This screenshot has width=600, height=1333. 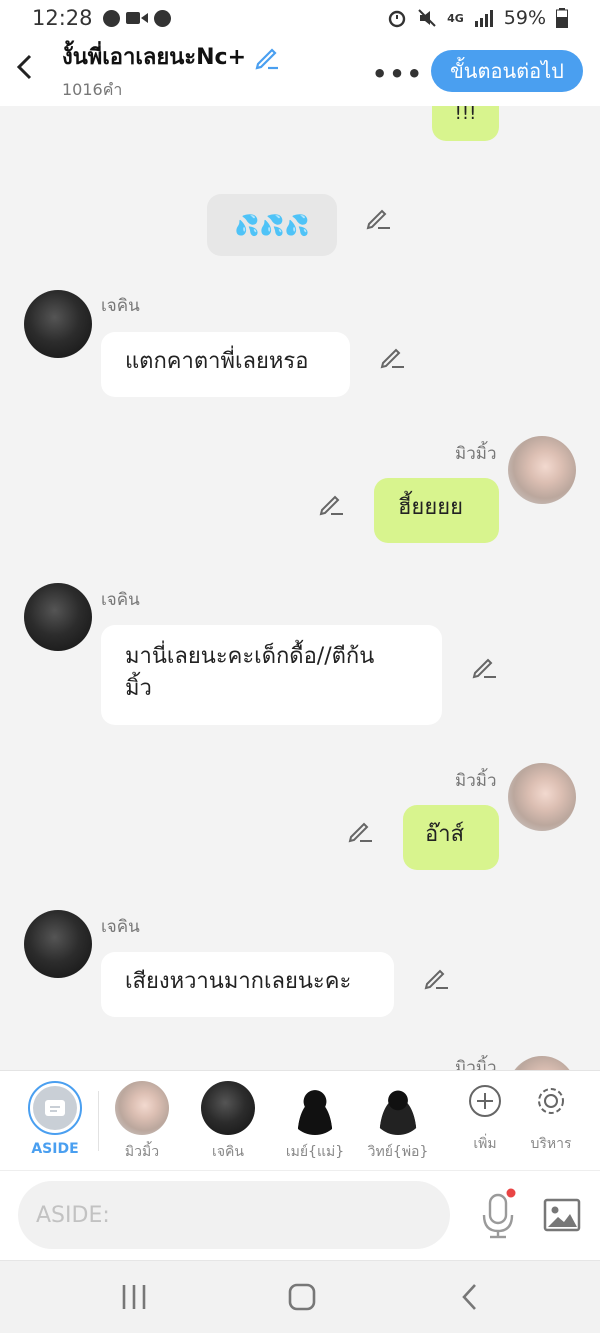 What do you see at coordinates (236, 1215) in the screenshot?
I see `message-input` at bounding box center [236, 1215].